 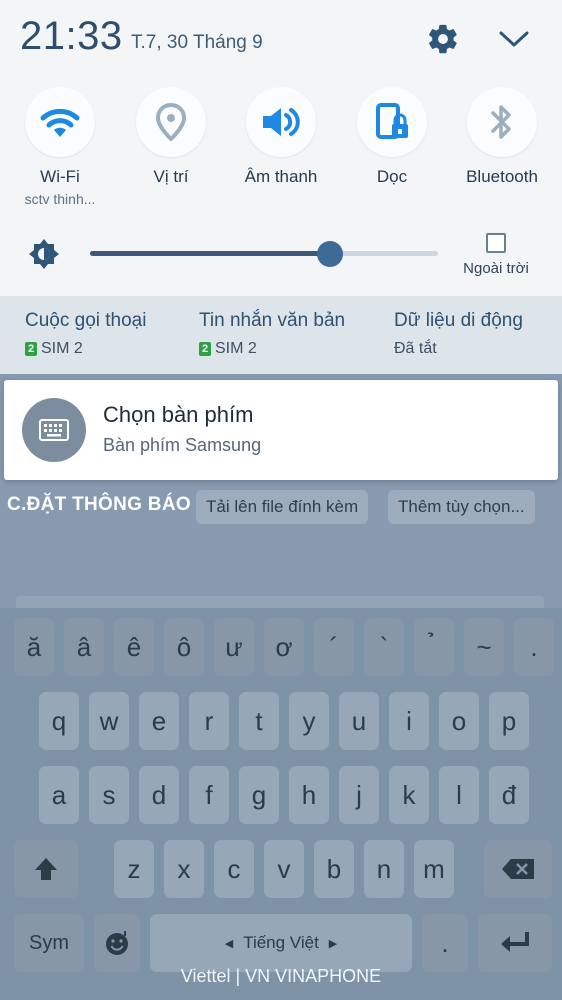 I want to click on letter-key: w, so click(x=109, y=721).